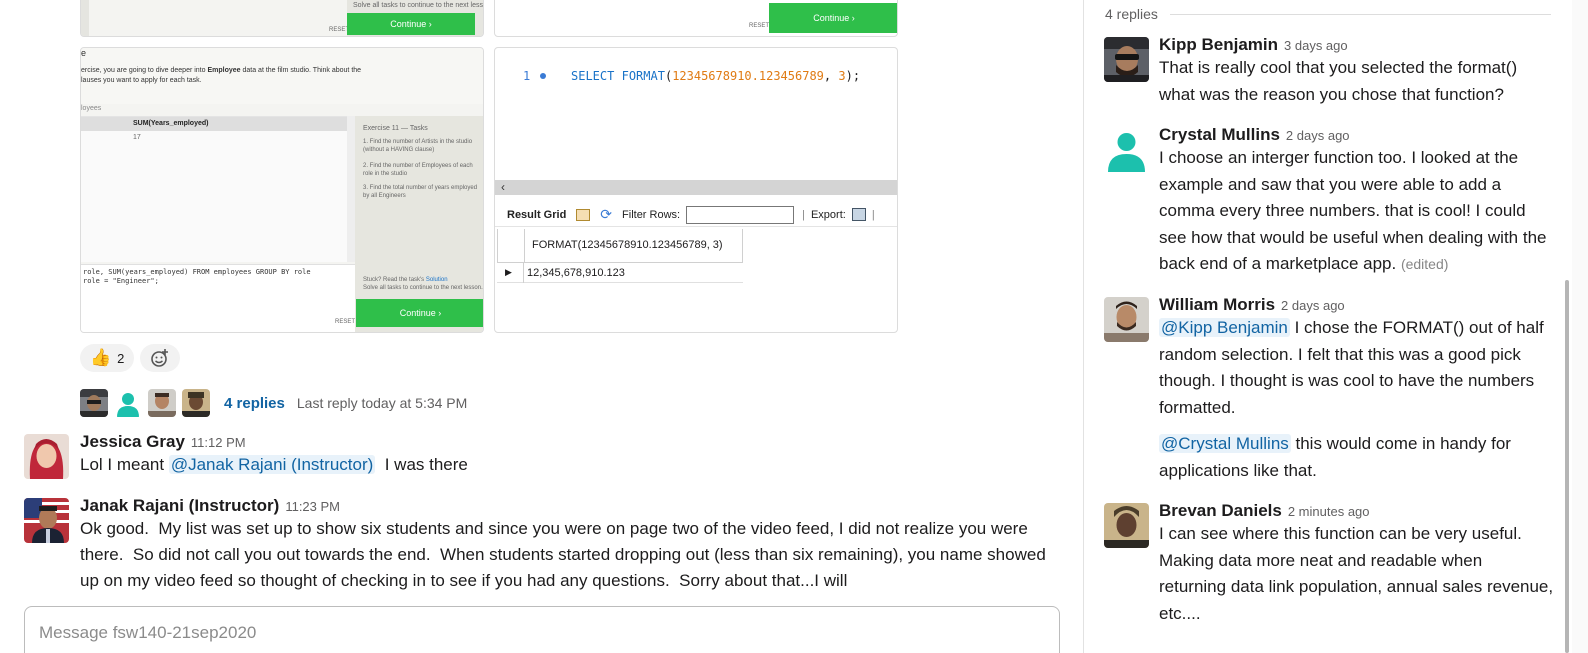 This screenshot has height=653, width=1588. What do you see at coordinates (542, 629) in the screenshot?
I see `message-composer: Message fsw140-21sep2020` at bounding box center [542, 629].